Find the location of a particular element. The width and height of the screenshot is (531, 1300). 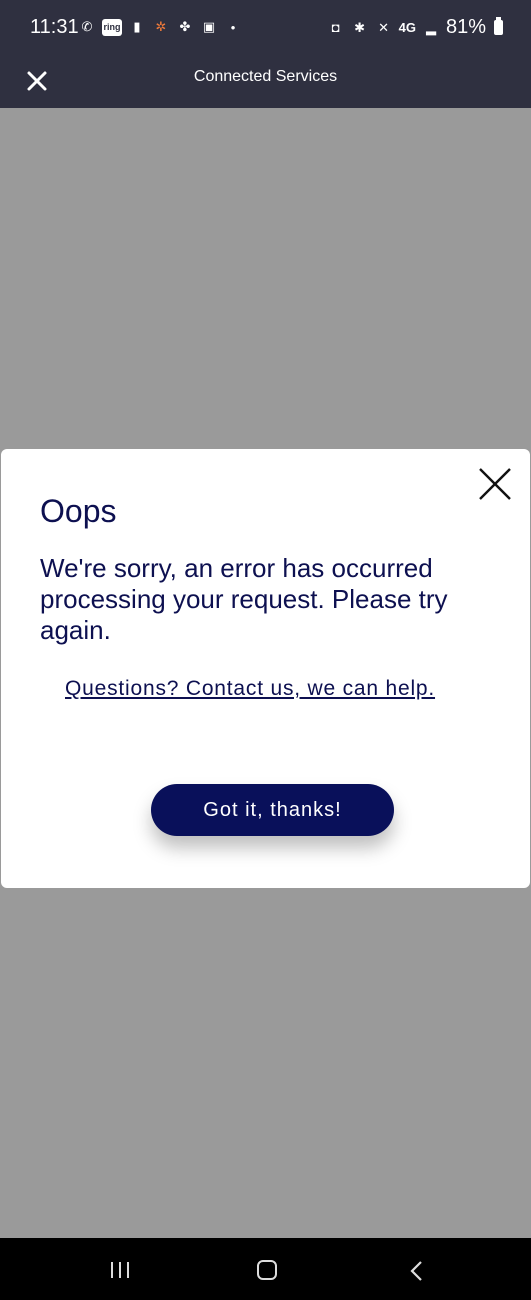

home-icon is located at coordinates (267, 1270).